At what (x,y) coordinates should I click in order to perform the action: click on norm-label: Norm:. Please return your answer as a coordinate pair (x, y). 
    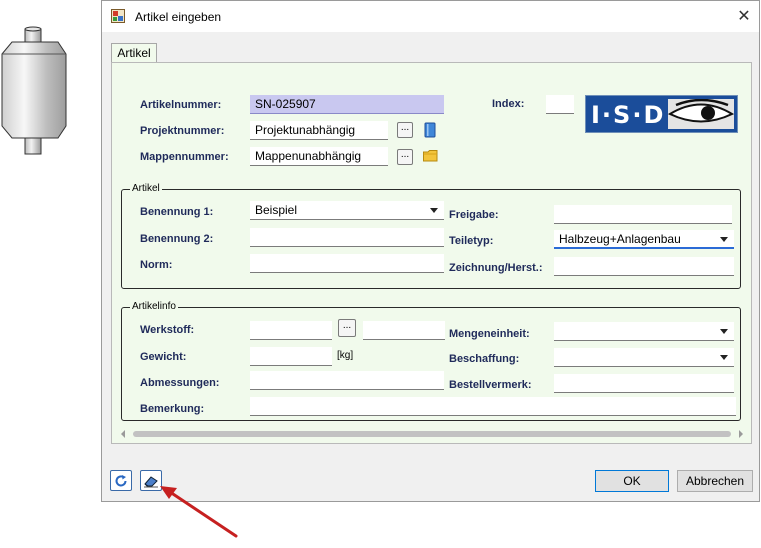
    Looking at the image, I should click on (156, 265).